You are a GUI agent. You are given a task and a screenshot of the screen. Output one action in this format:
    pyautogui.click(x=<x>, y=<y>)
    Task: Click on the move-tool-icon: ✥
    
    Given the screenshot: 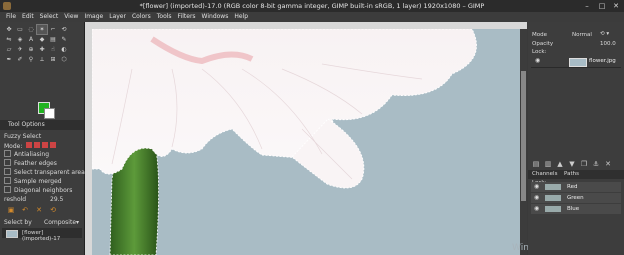 What is the action you would take?
    pyautogui.click(x=9, y=29)
    